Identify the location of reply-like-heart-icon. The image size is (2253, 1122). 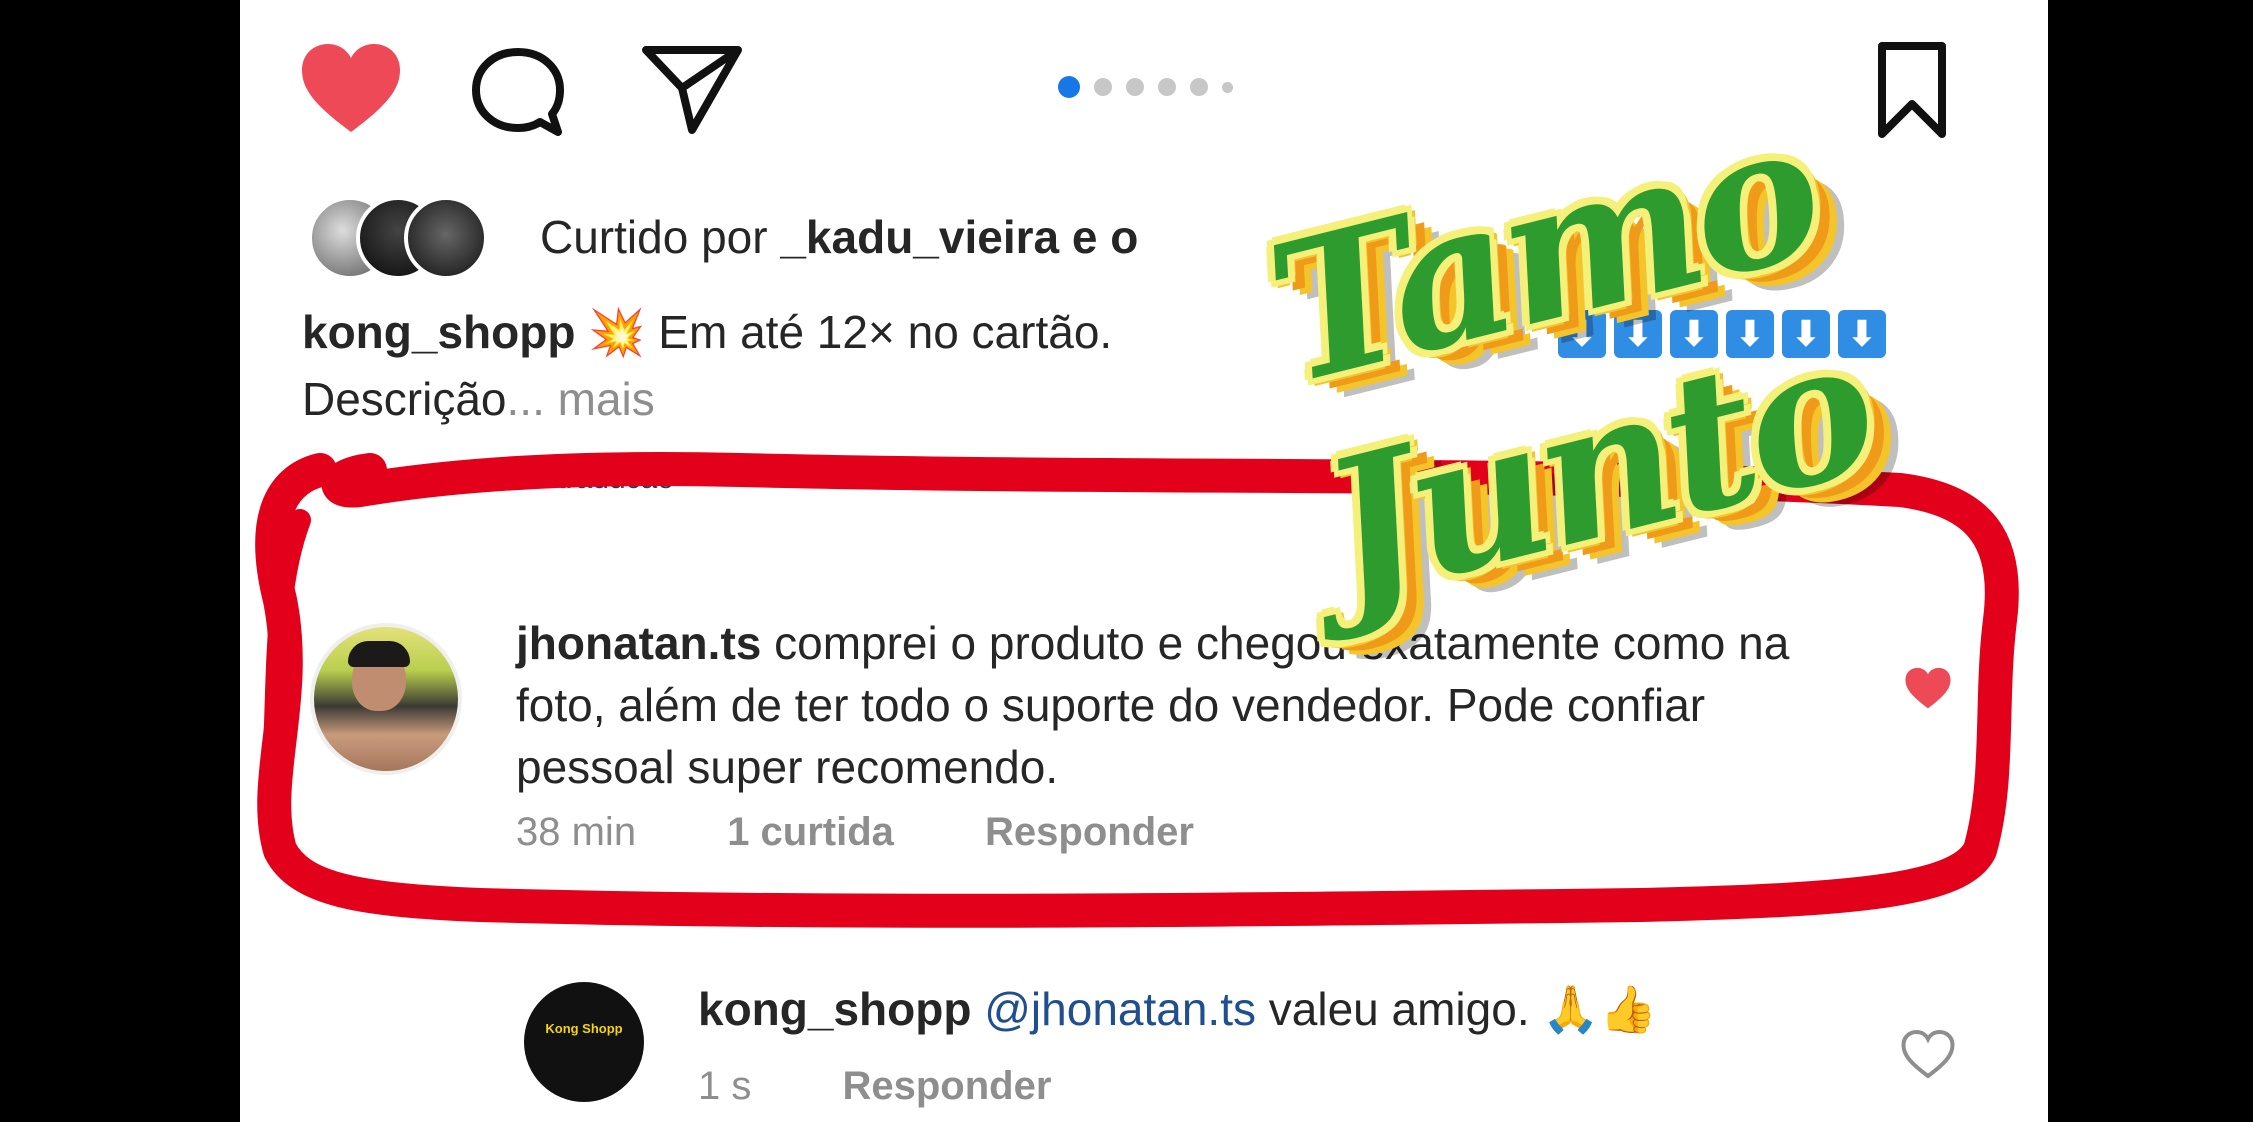
(1928, 1055).